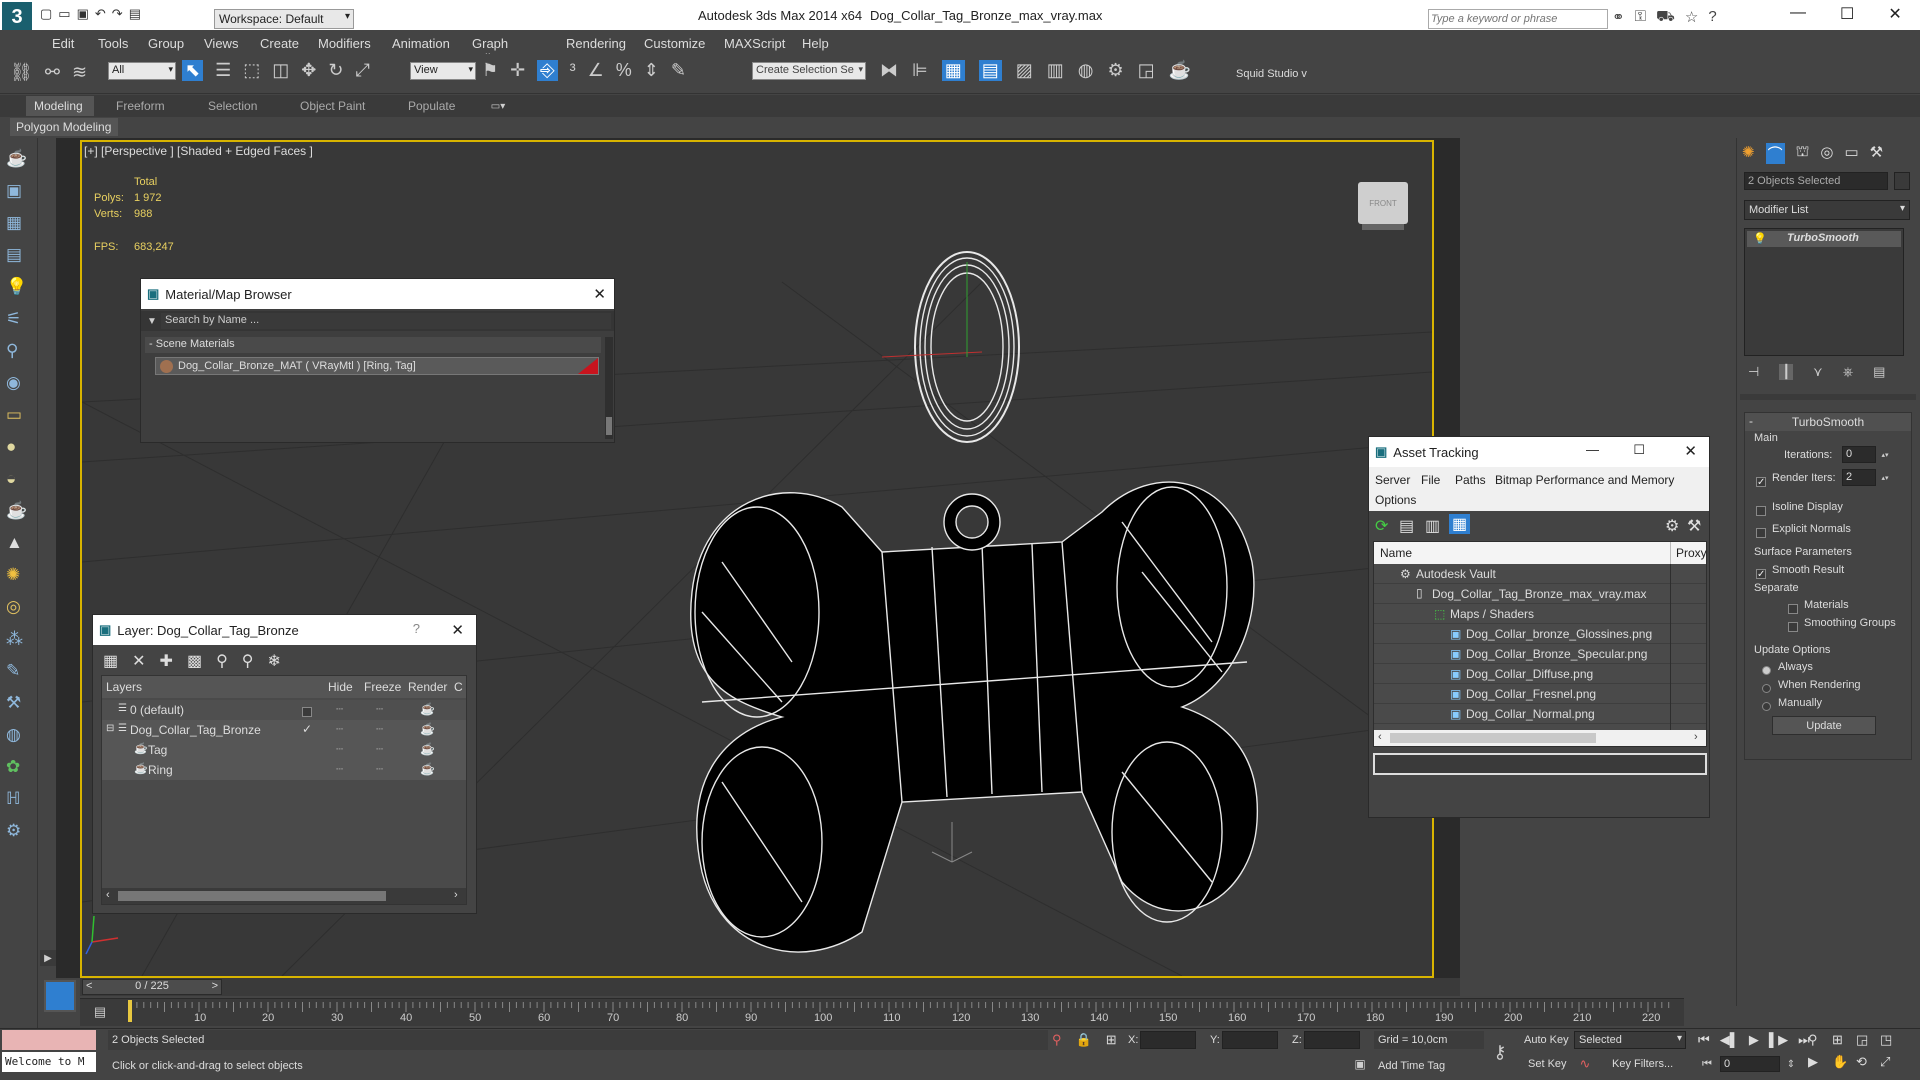 This screenshot has height=1080, width=1920. Describe the element at coordinates (1396, 553) in the screenshot. I see `col-name: Name` at that location.